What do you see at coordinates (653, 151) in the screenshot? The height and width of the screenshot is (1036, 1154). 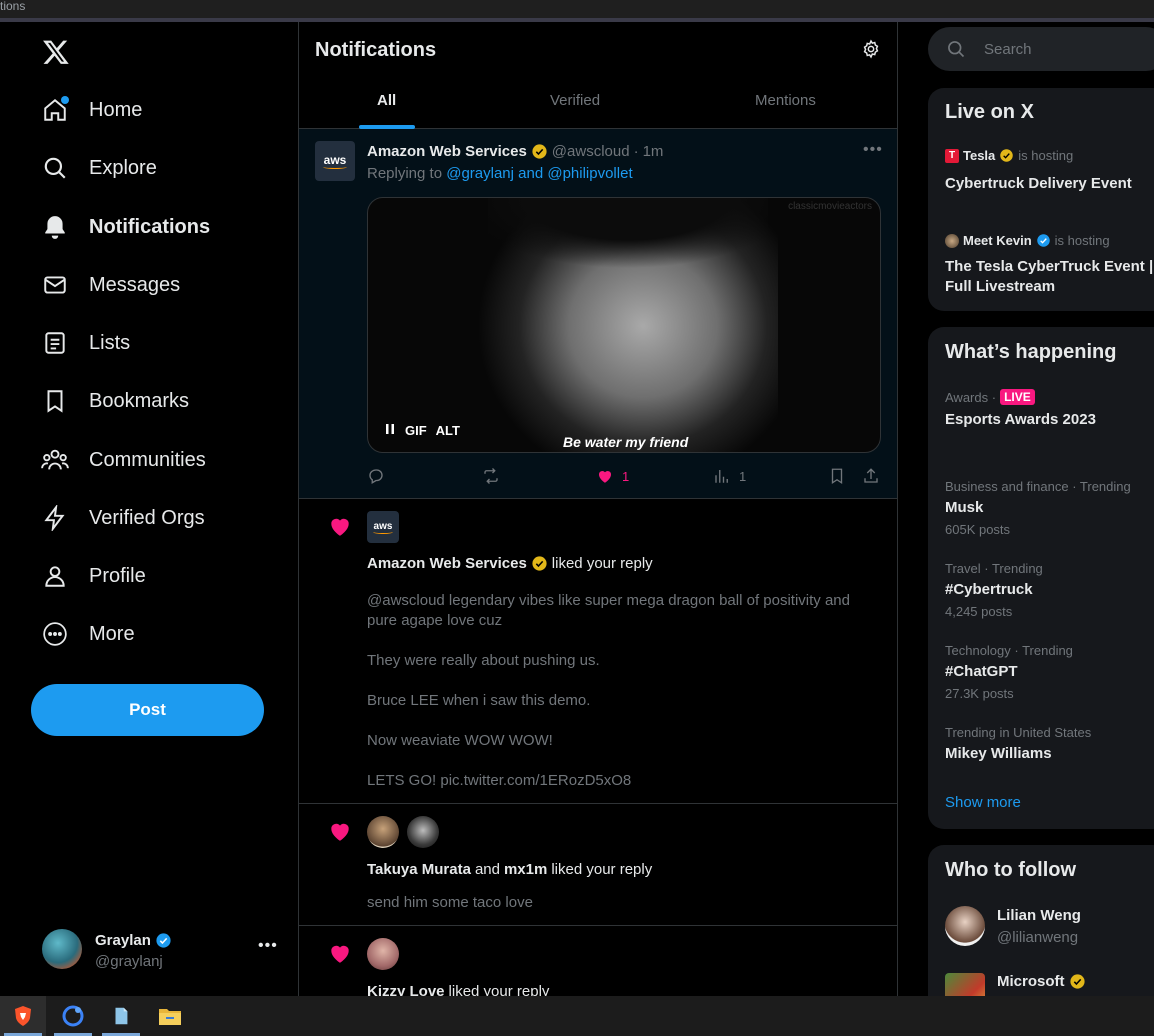 I see `tweet-time: 1m` at bounding box center [653, 151].